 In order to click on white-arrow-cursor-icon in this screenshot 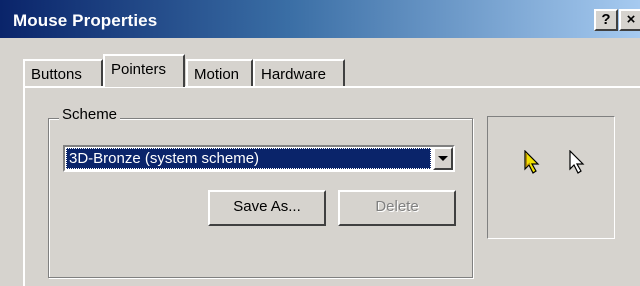, I will do `click(577, 162)`.